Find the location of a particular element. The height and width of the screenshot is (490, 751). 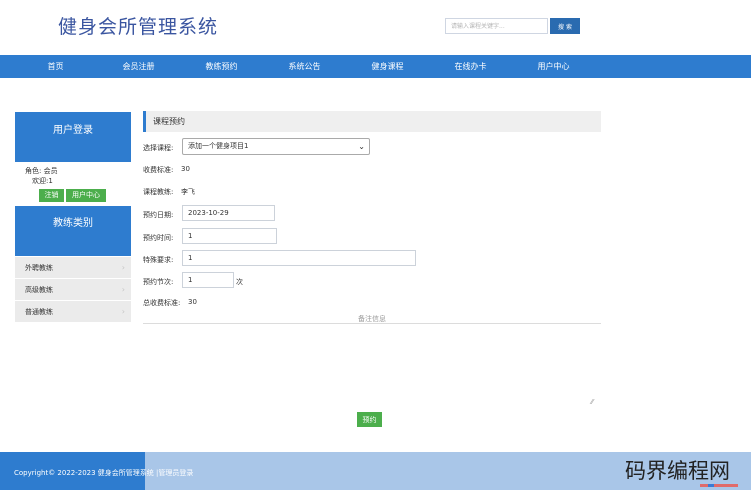

time-label: 预约时间: is located at coordinates (158, 238).